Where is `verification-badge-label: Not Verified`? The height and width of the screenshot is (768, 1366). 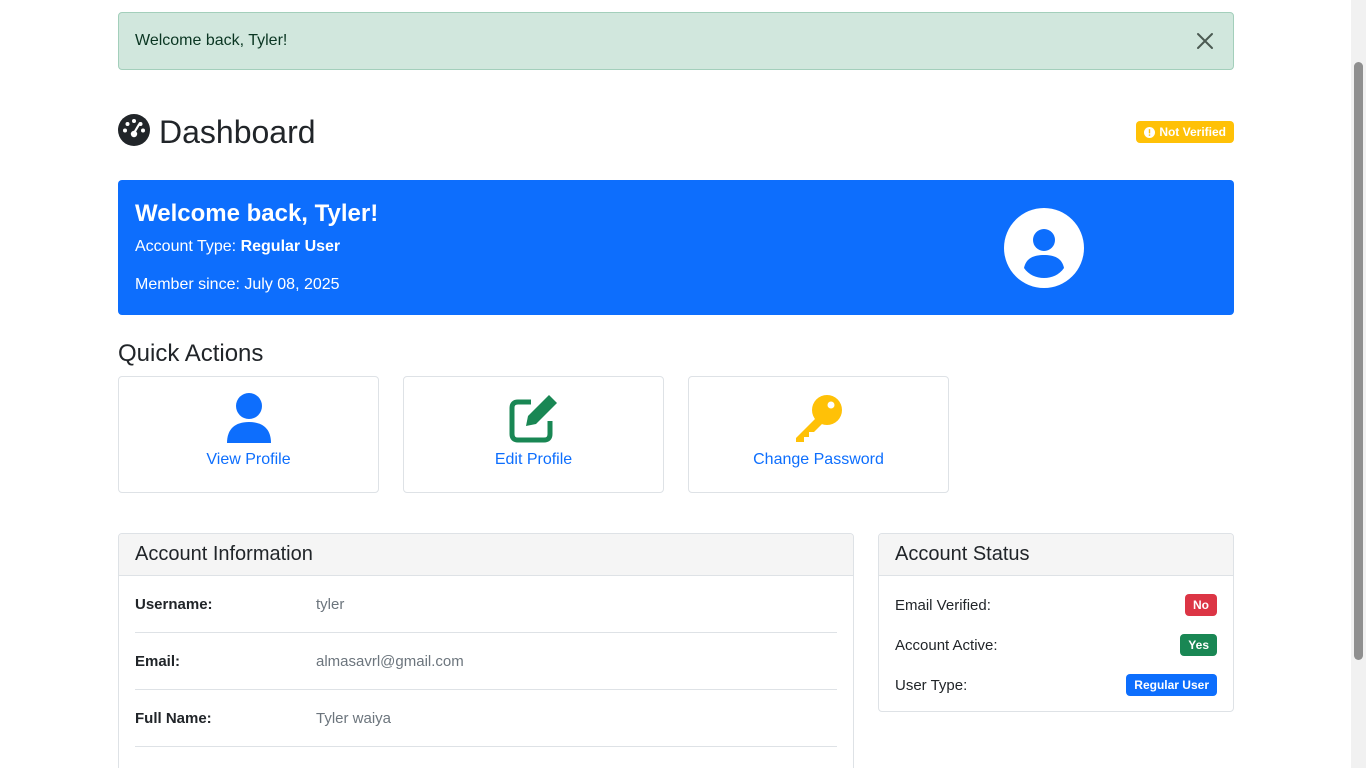 verification-badge-label: Not Verified is located at coordinates (1192, 132).